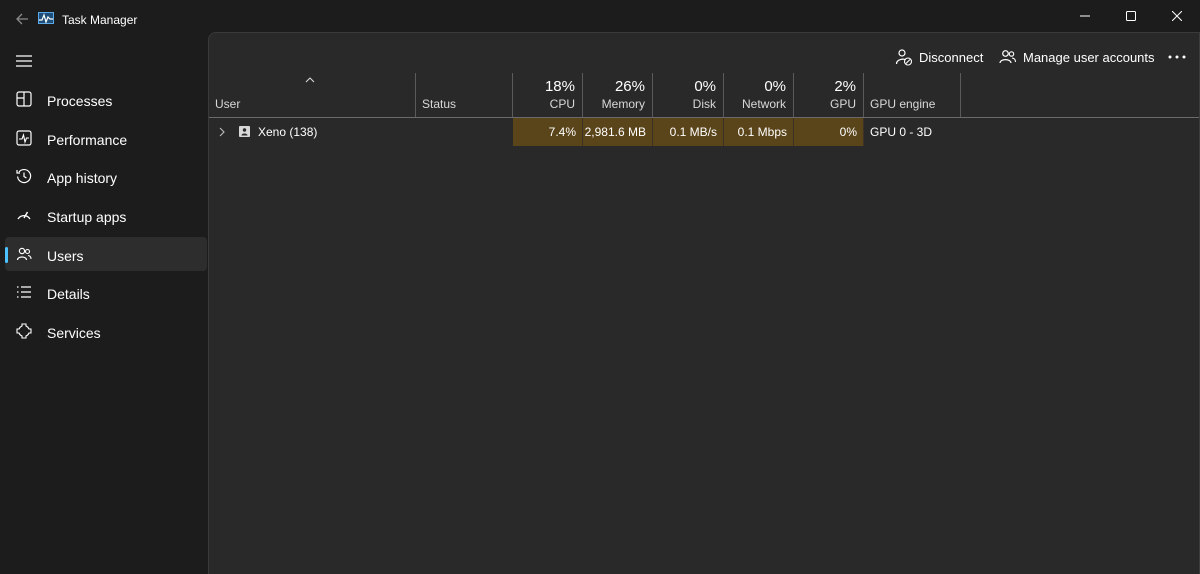  Describe the element at coordinates (87, 139) in the screenshot. I see `sidebar-item-label: Performance` at that location.